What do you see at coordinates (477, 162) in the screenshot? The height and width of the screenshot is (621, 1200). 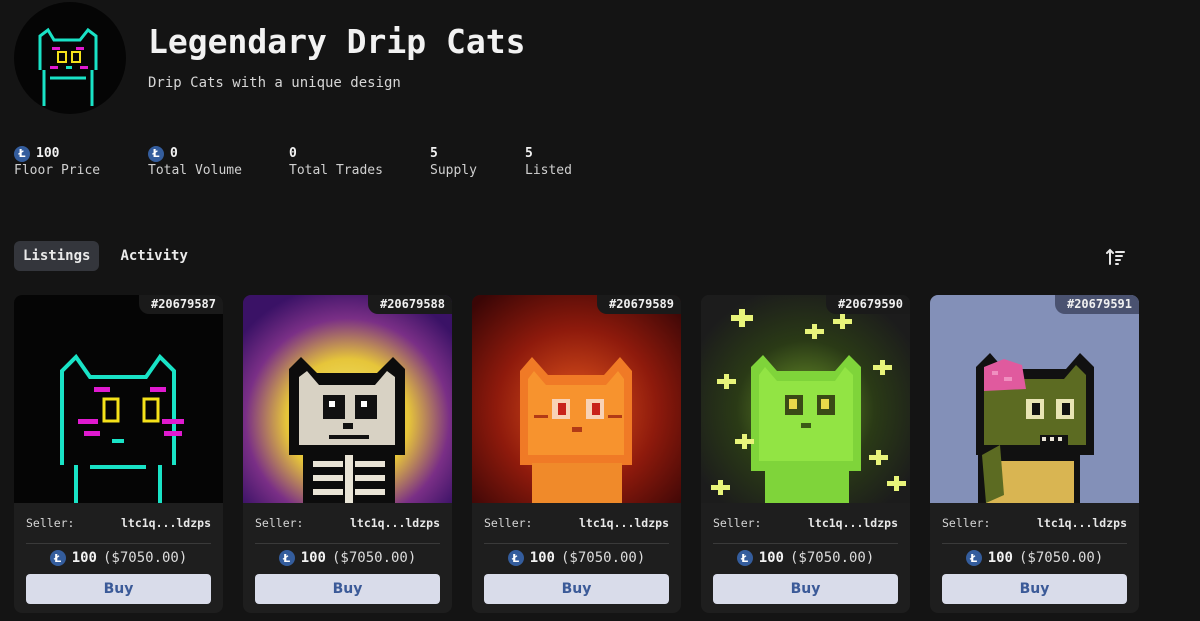 I see `stat-supply: 5 Supply` at bounding box center [477, 162].